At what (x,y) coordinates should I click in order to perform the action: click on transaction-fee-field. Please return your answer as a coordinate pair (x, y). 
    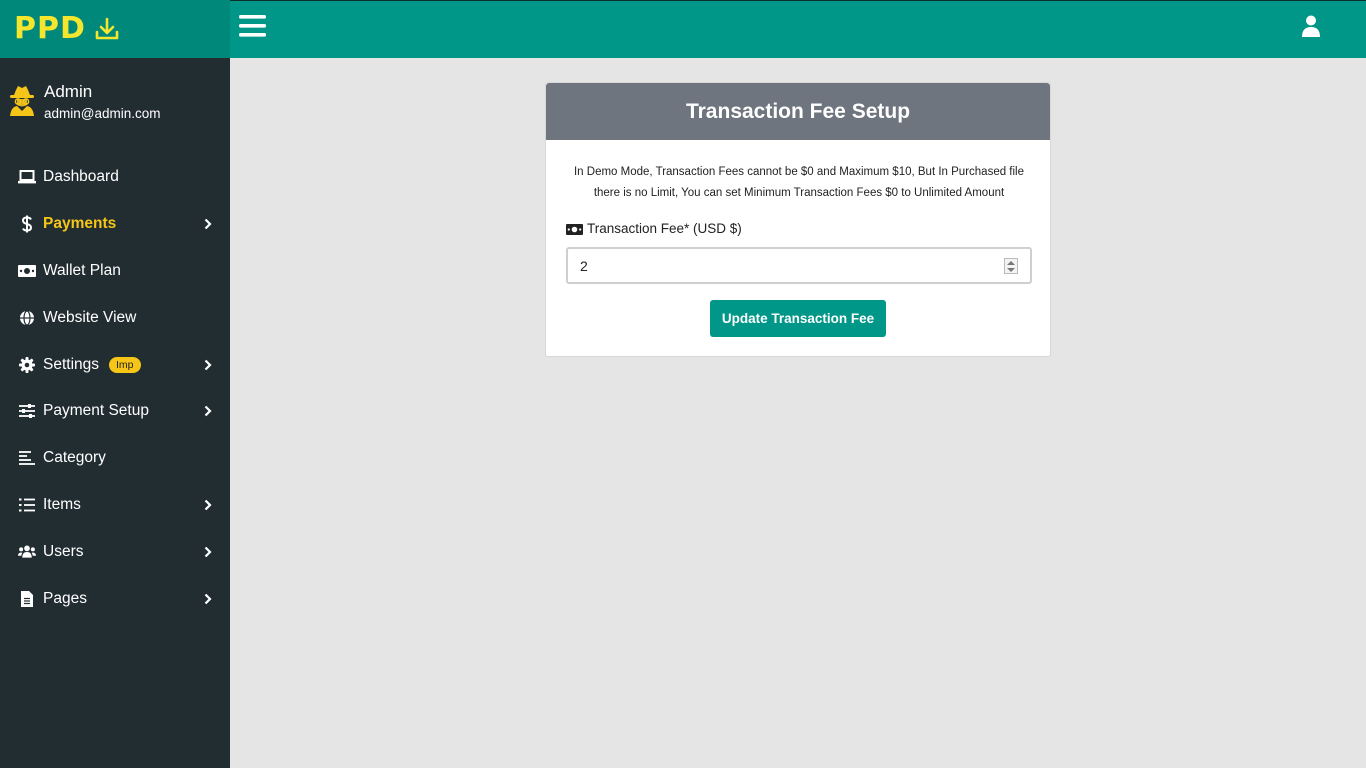
    Looking at the image, I should click on (799, 265).